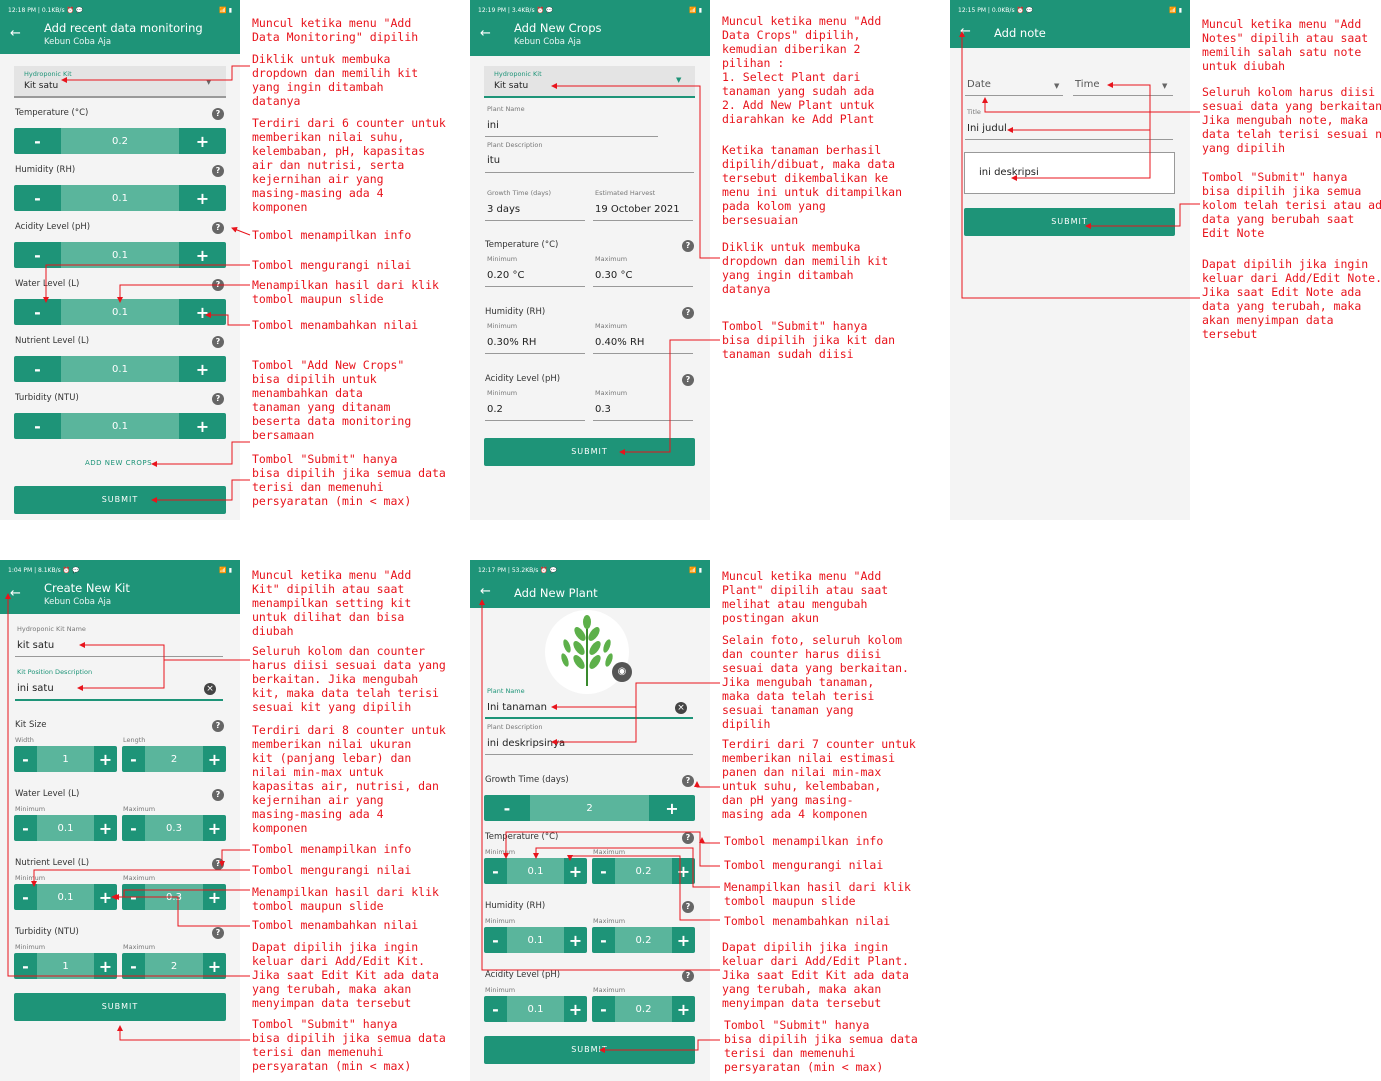 This screenshot has height=1081, width=1381. I want to click on date-picker: Date, so click(979, 84).